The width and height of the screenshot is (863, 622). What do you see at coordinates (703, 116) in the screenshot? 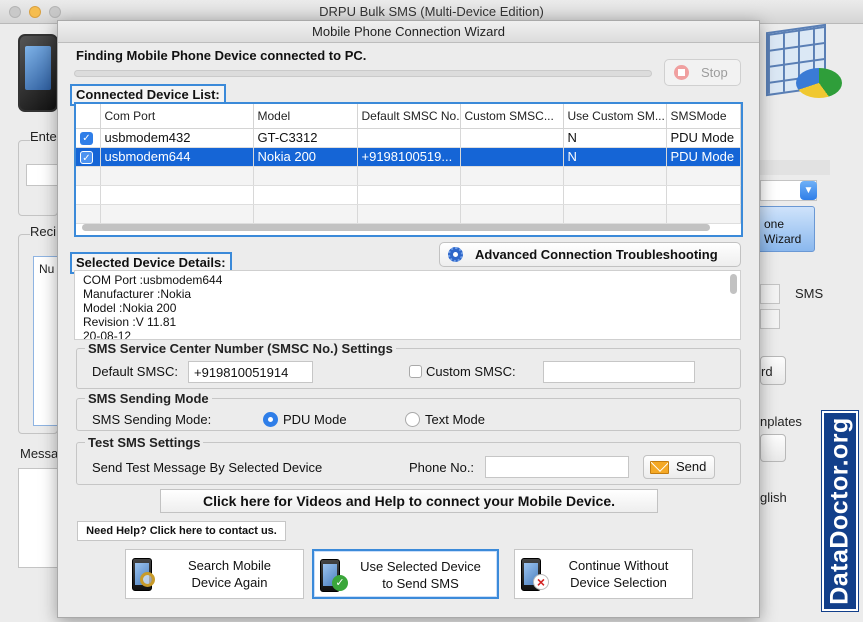
I see `column-header-sms-mode: SMSMode` at bounding box center [703, 116].